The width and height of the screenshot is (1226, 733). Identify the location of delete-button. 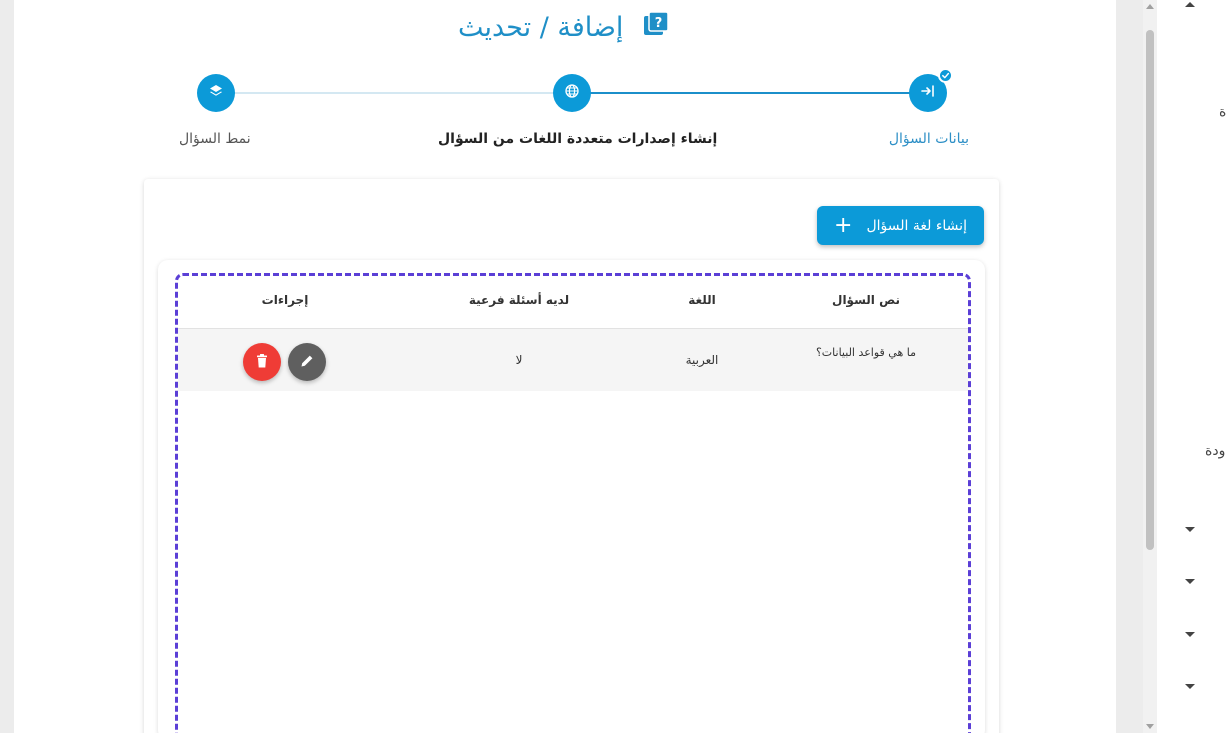
(262, 362).